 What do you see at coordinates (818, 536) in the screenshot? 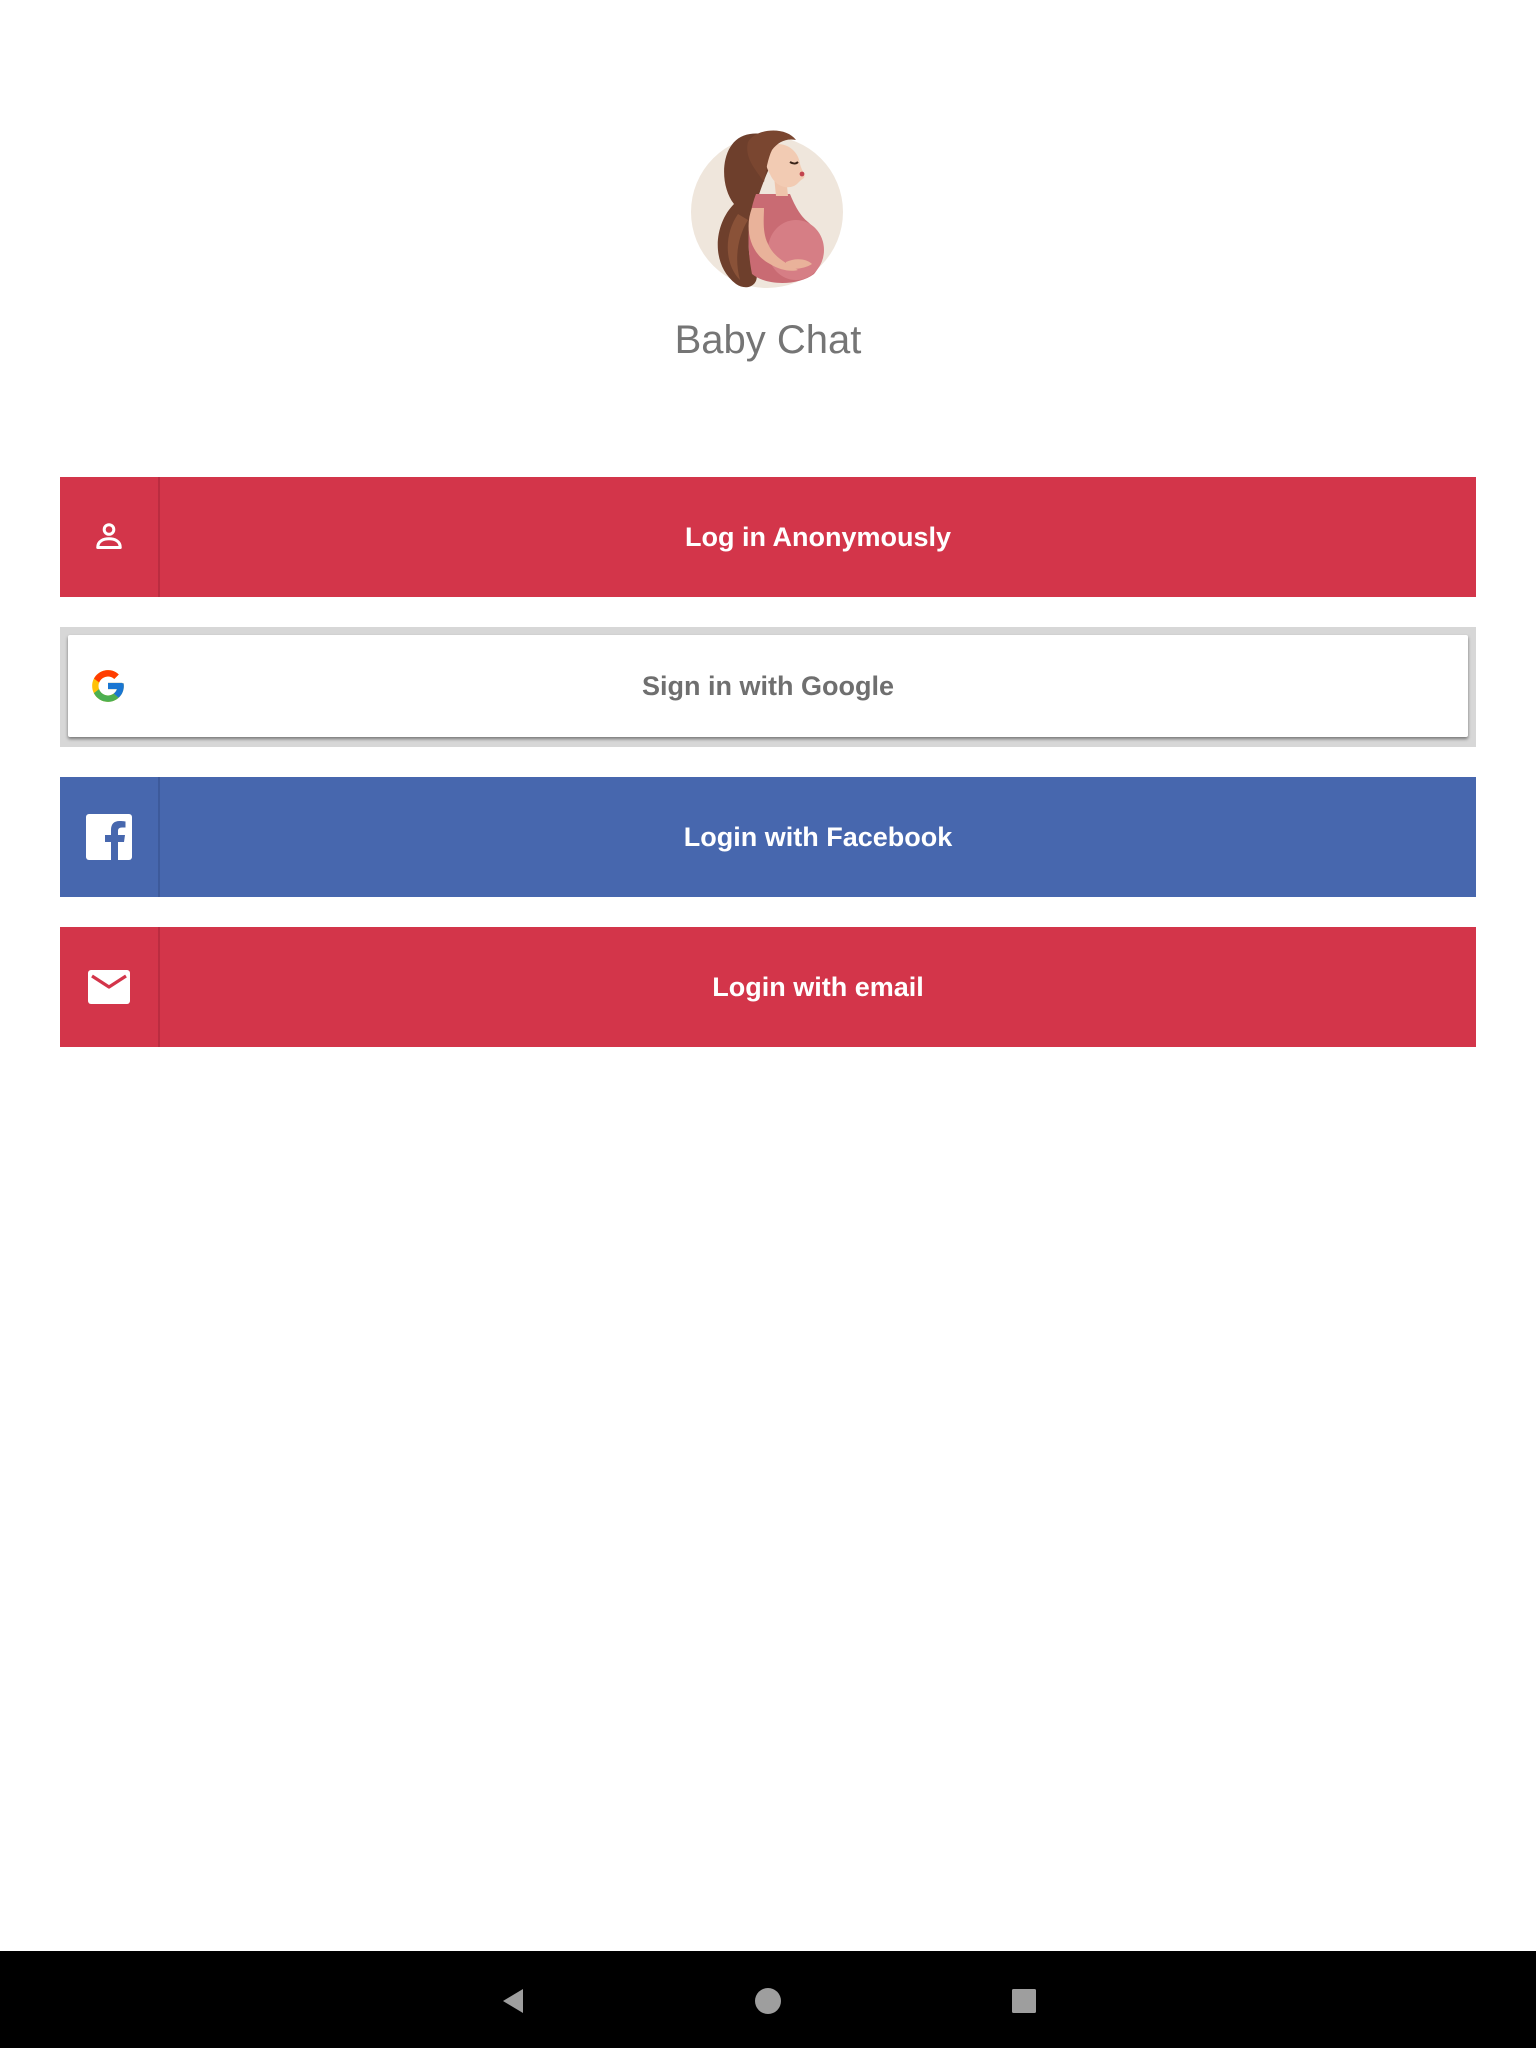
I see `login-anonymously-label: Log in Anonymously` at bounding box center [818, 536].